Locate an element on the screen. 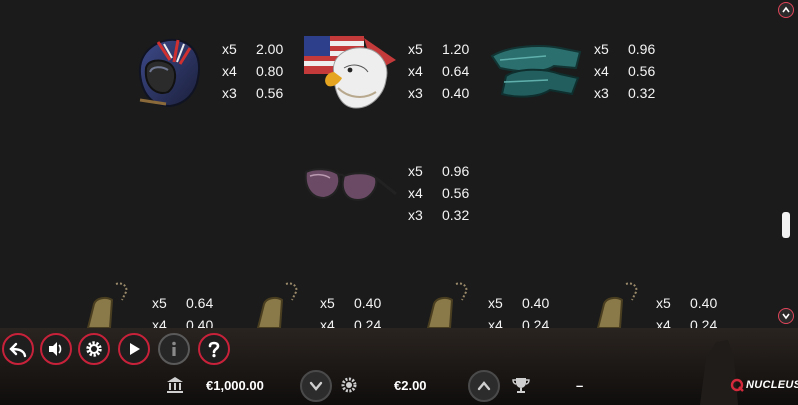 The width and height of the screenshot is (798, 405). back-button is located at coordinates (18, 349).